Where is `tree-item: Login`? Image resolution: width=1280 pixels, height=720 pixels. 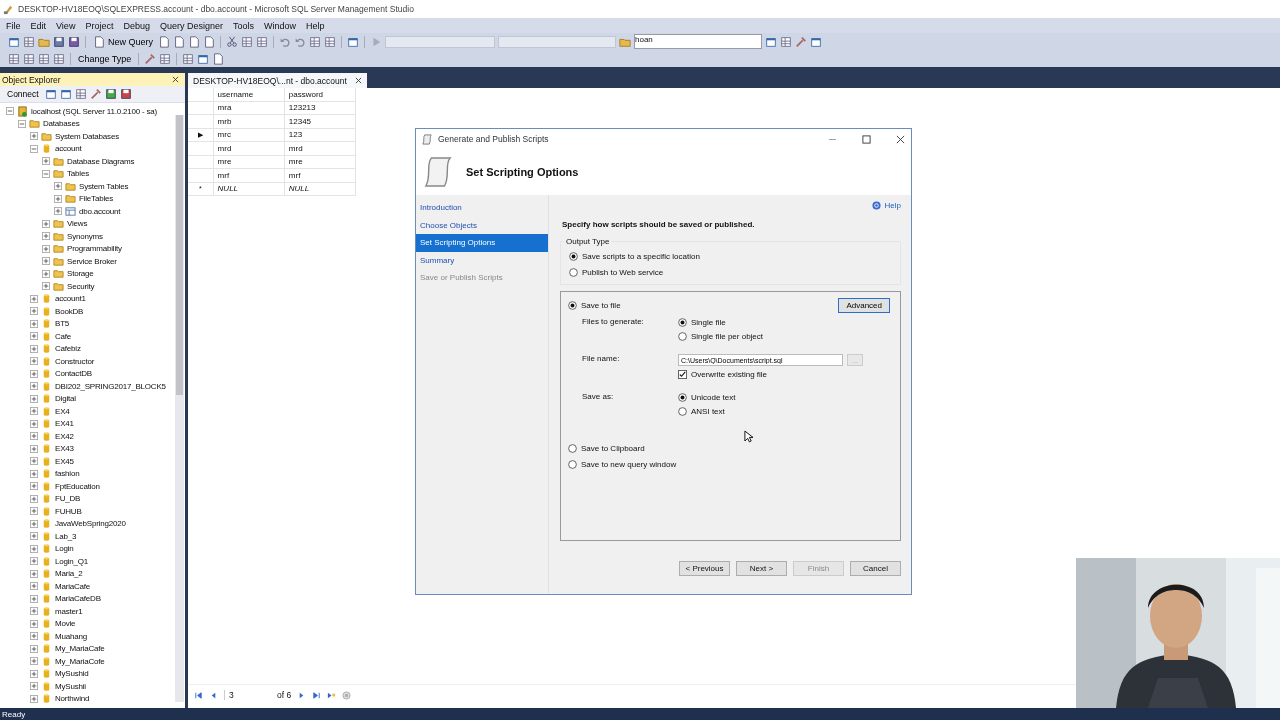
tree-item: Login is located at coordinates (64, 549).